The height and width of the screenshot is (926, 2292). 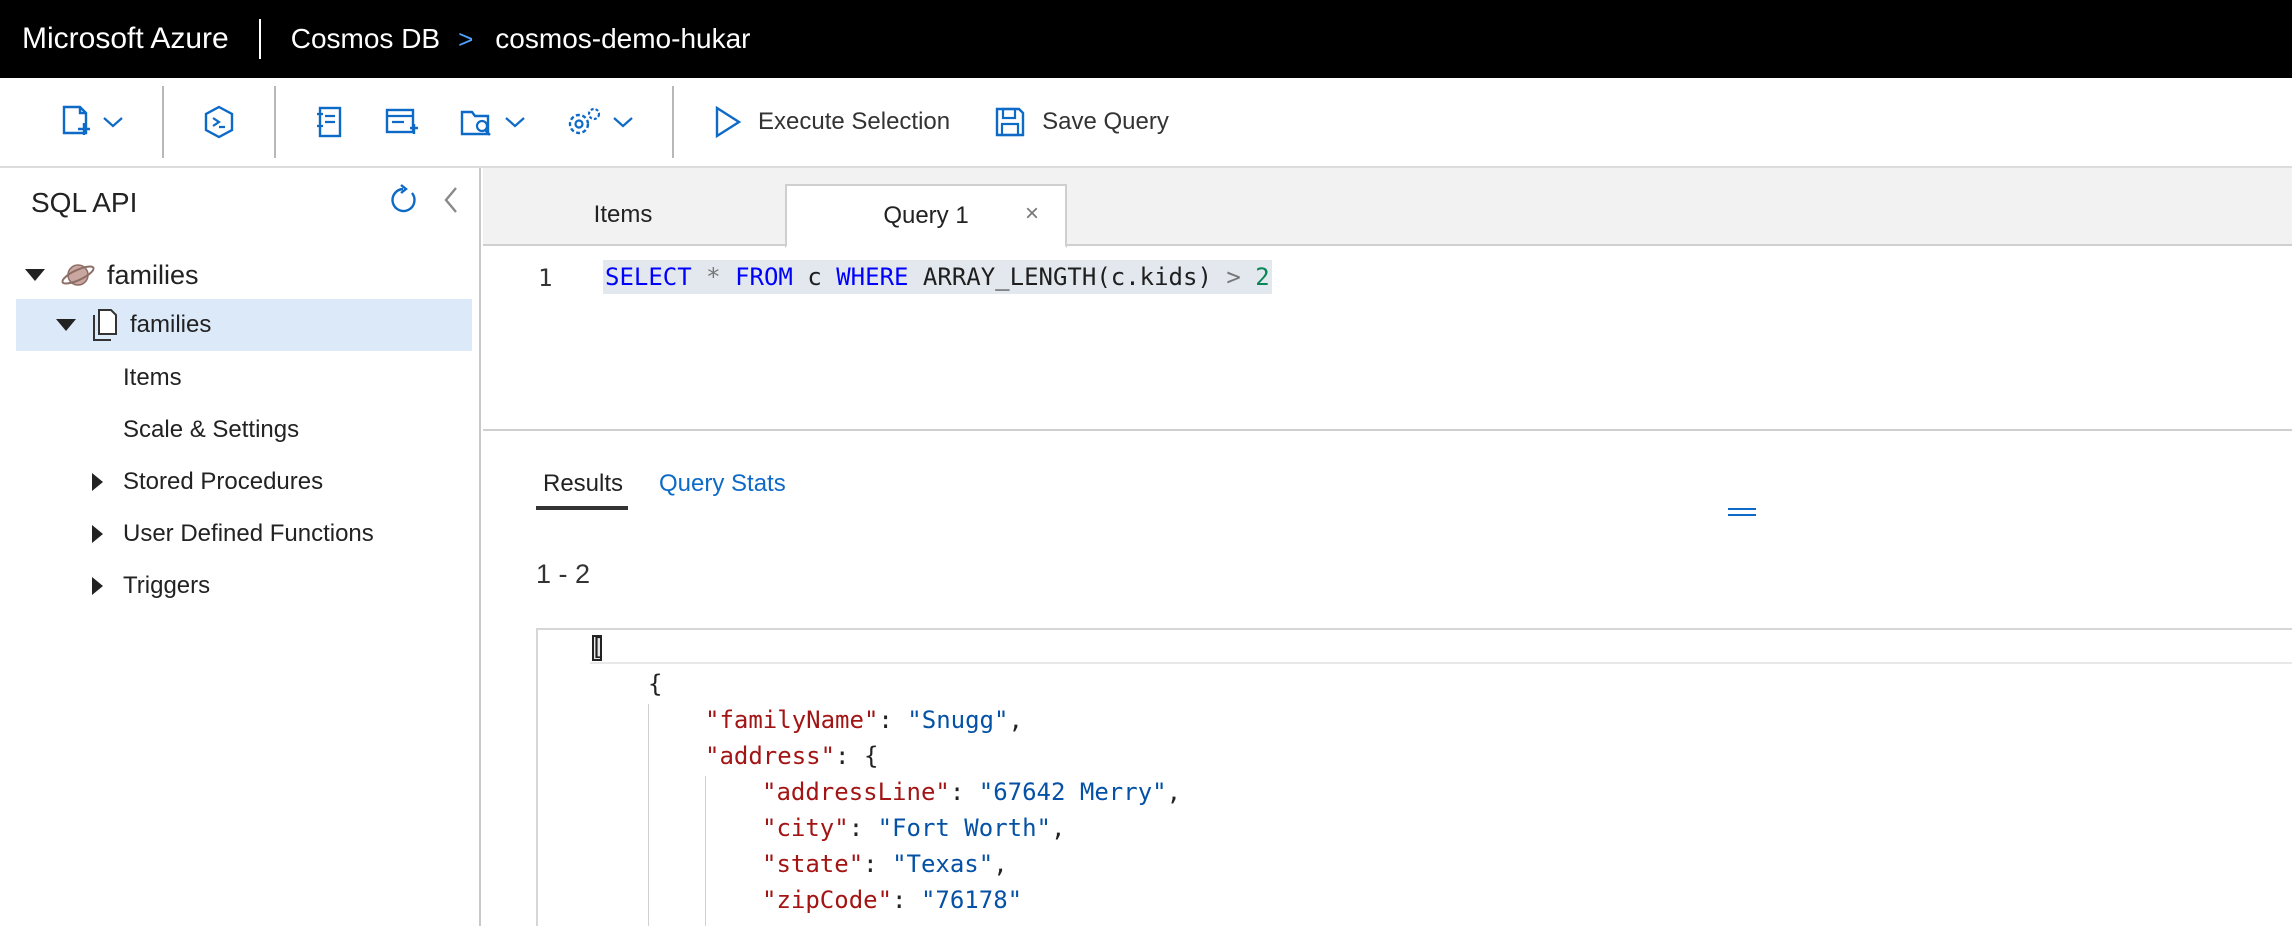 I want to click on new-container-button, so click(x=91, y=122).